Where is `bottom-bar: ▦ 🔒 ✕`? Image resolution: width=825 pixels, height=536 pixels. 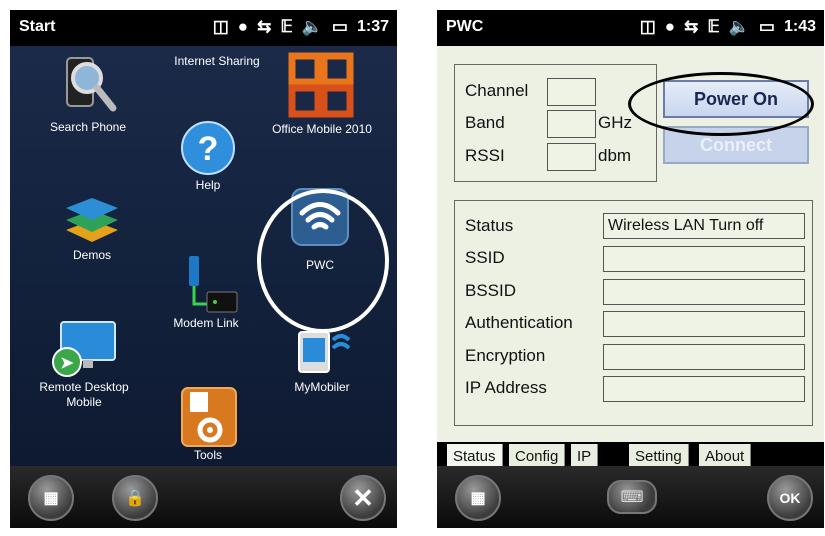 bottom-bar: ▦ 🔒 ✕ is located at coordinates (203, 497).